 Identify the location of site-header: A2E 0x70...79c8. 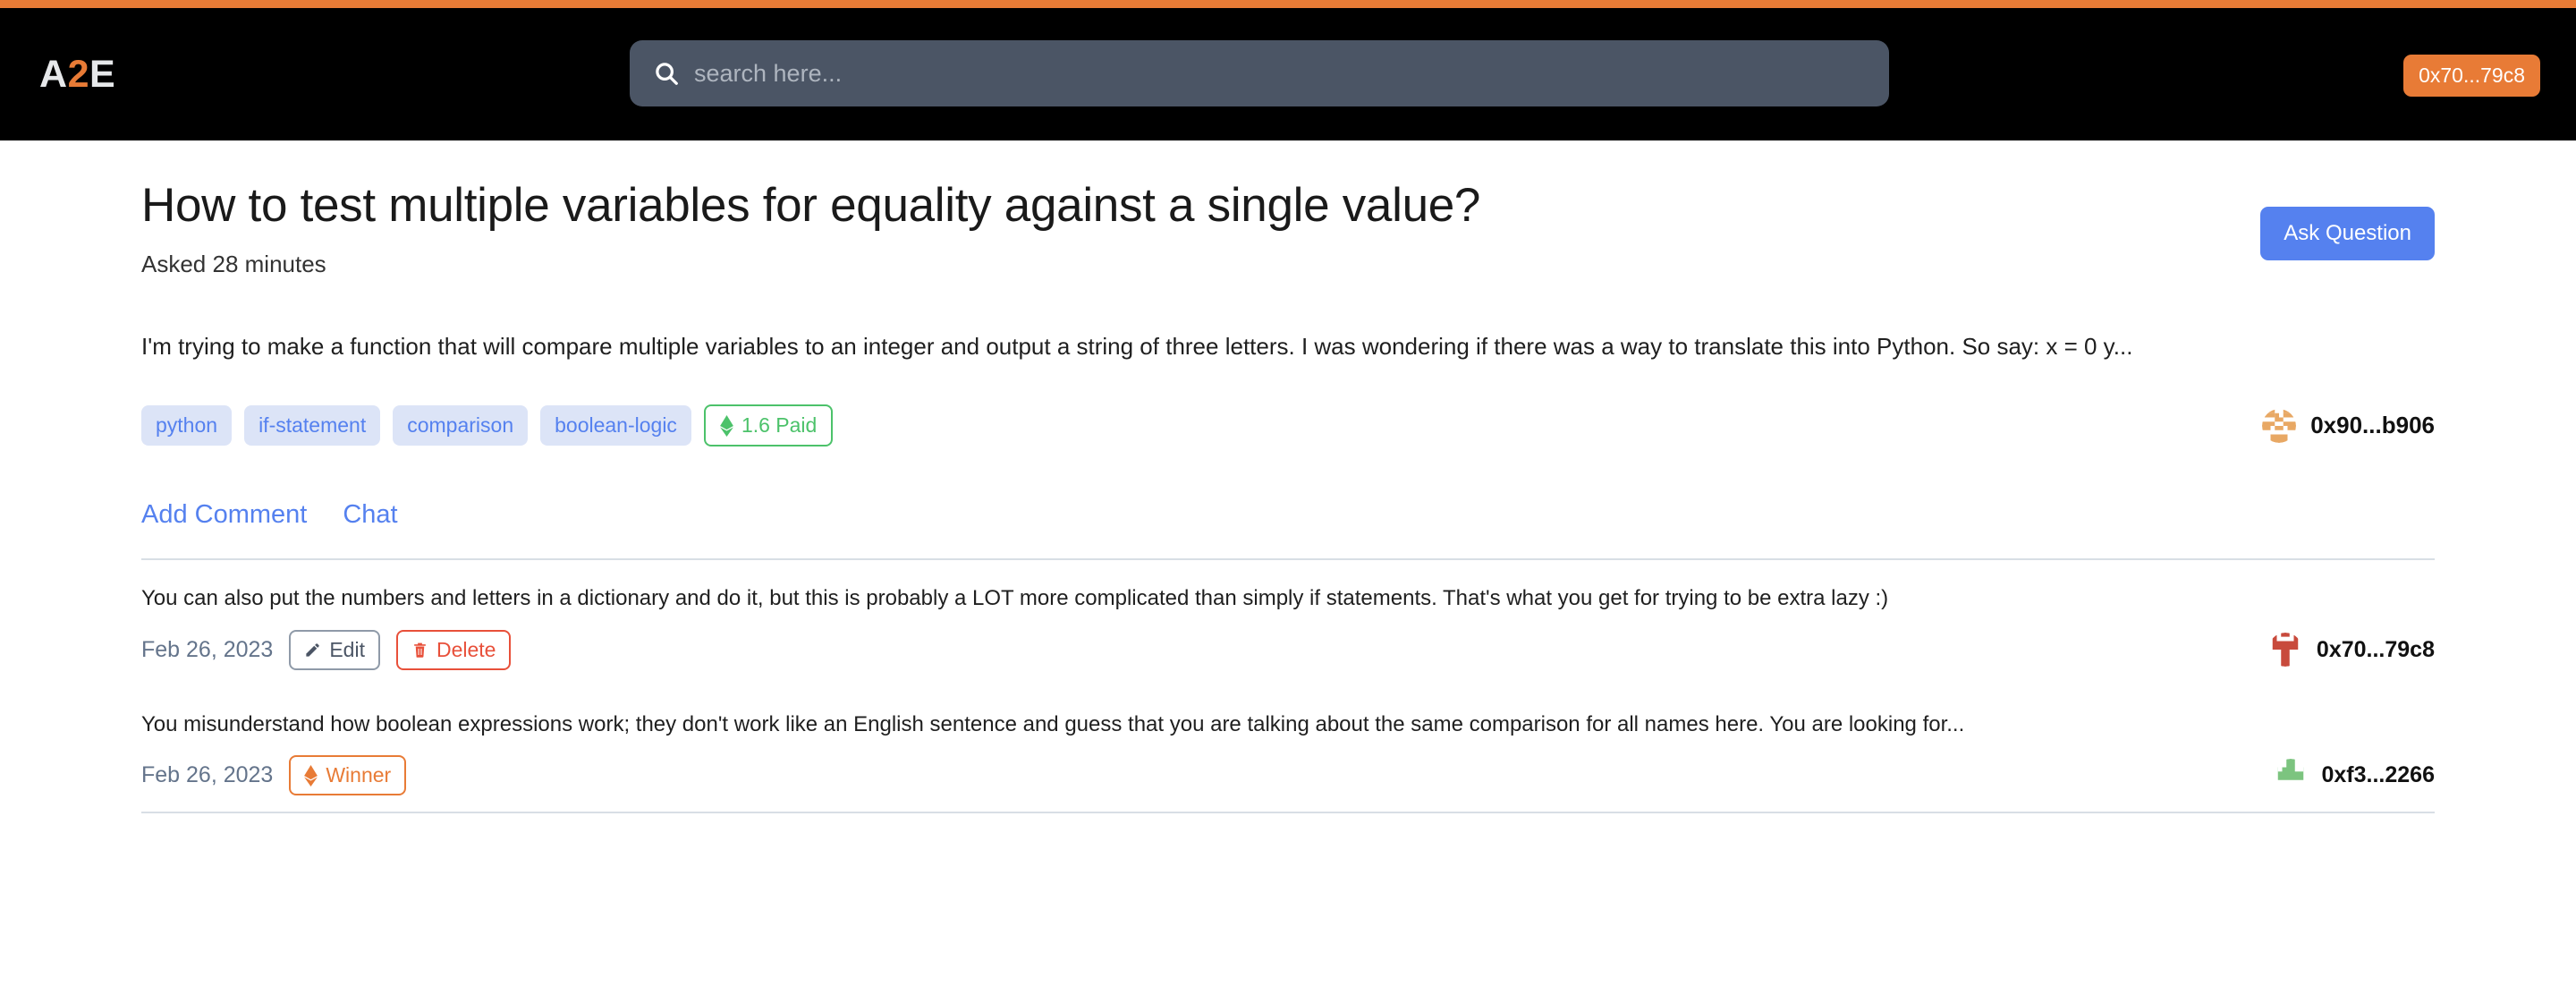
(1288, 74).